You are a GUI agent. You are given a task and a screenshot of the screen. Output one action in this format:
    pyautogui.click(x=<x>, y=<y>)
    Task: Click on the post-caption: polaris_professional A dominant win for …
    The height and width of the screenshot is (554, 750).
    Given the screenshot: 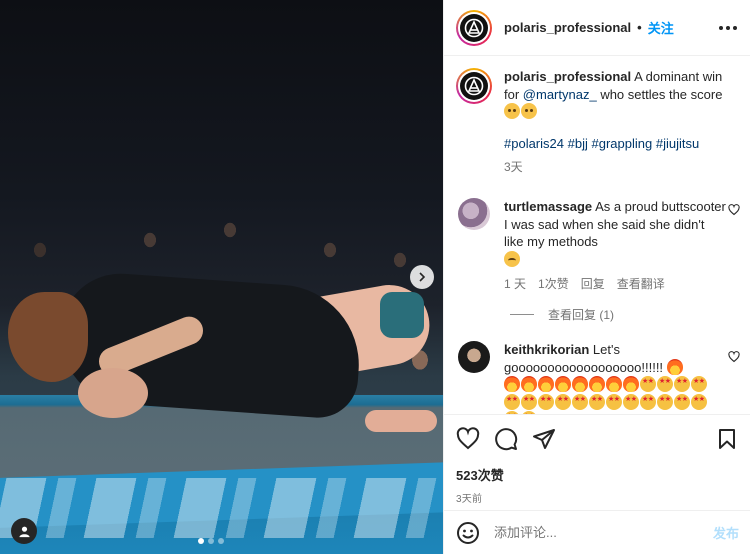 What is the action you would take?
    pyautogui.click(x=601, y=122)
    